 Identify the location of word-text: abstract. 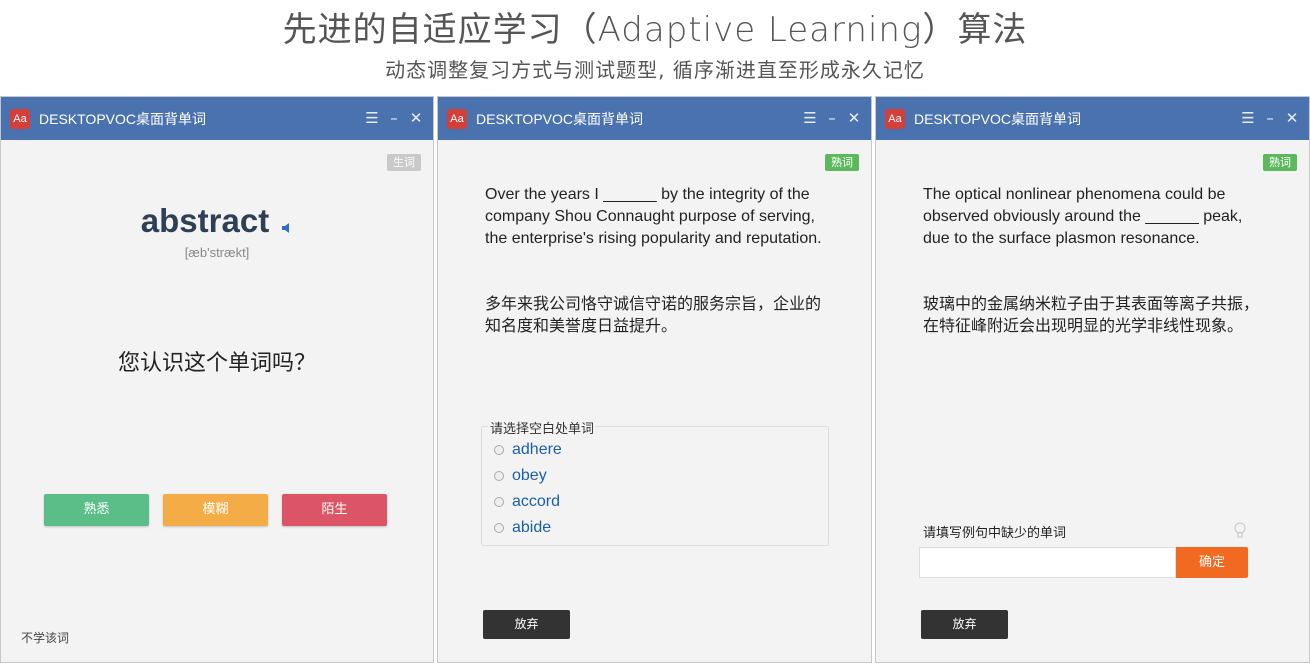
(205, 220).